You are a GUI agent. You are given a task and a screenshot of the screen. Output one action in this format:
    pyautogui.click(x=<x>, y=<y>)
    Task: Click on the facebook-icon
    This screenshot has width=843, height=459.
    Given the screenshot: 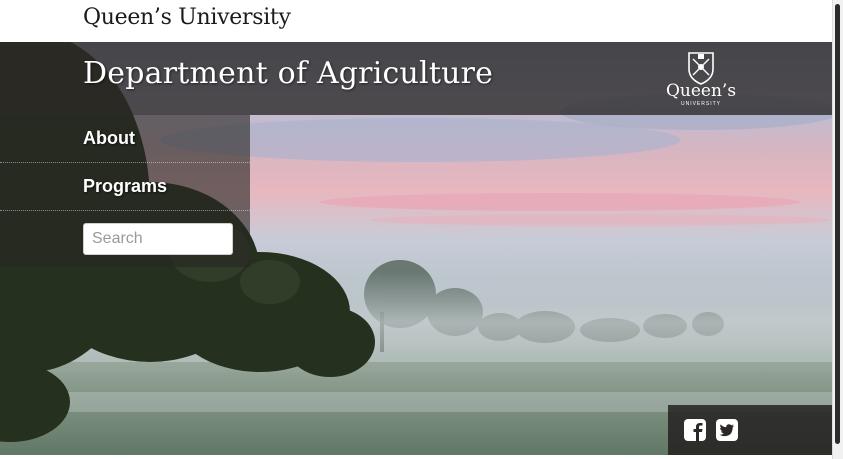 What is the action you would take?
    pyautogui.click(x=695, y=430)
    